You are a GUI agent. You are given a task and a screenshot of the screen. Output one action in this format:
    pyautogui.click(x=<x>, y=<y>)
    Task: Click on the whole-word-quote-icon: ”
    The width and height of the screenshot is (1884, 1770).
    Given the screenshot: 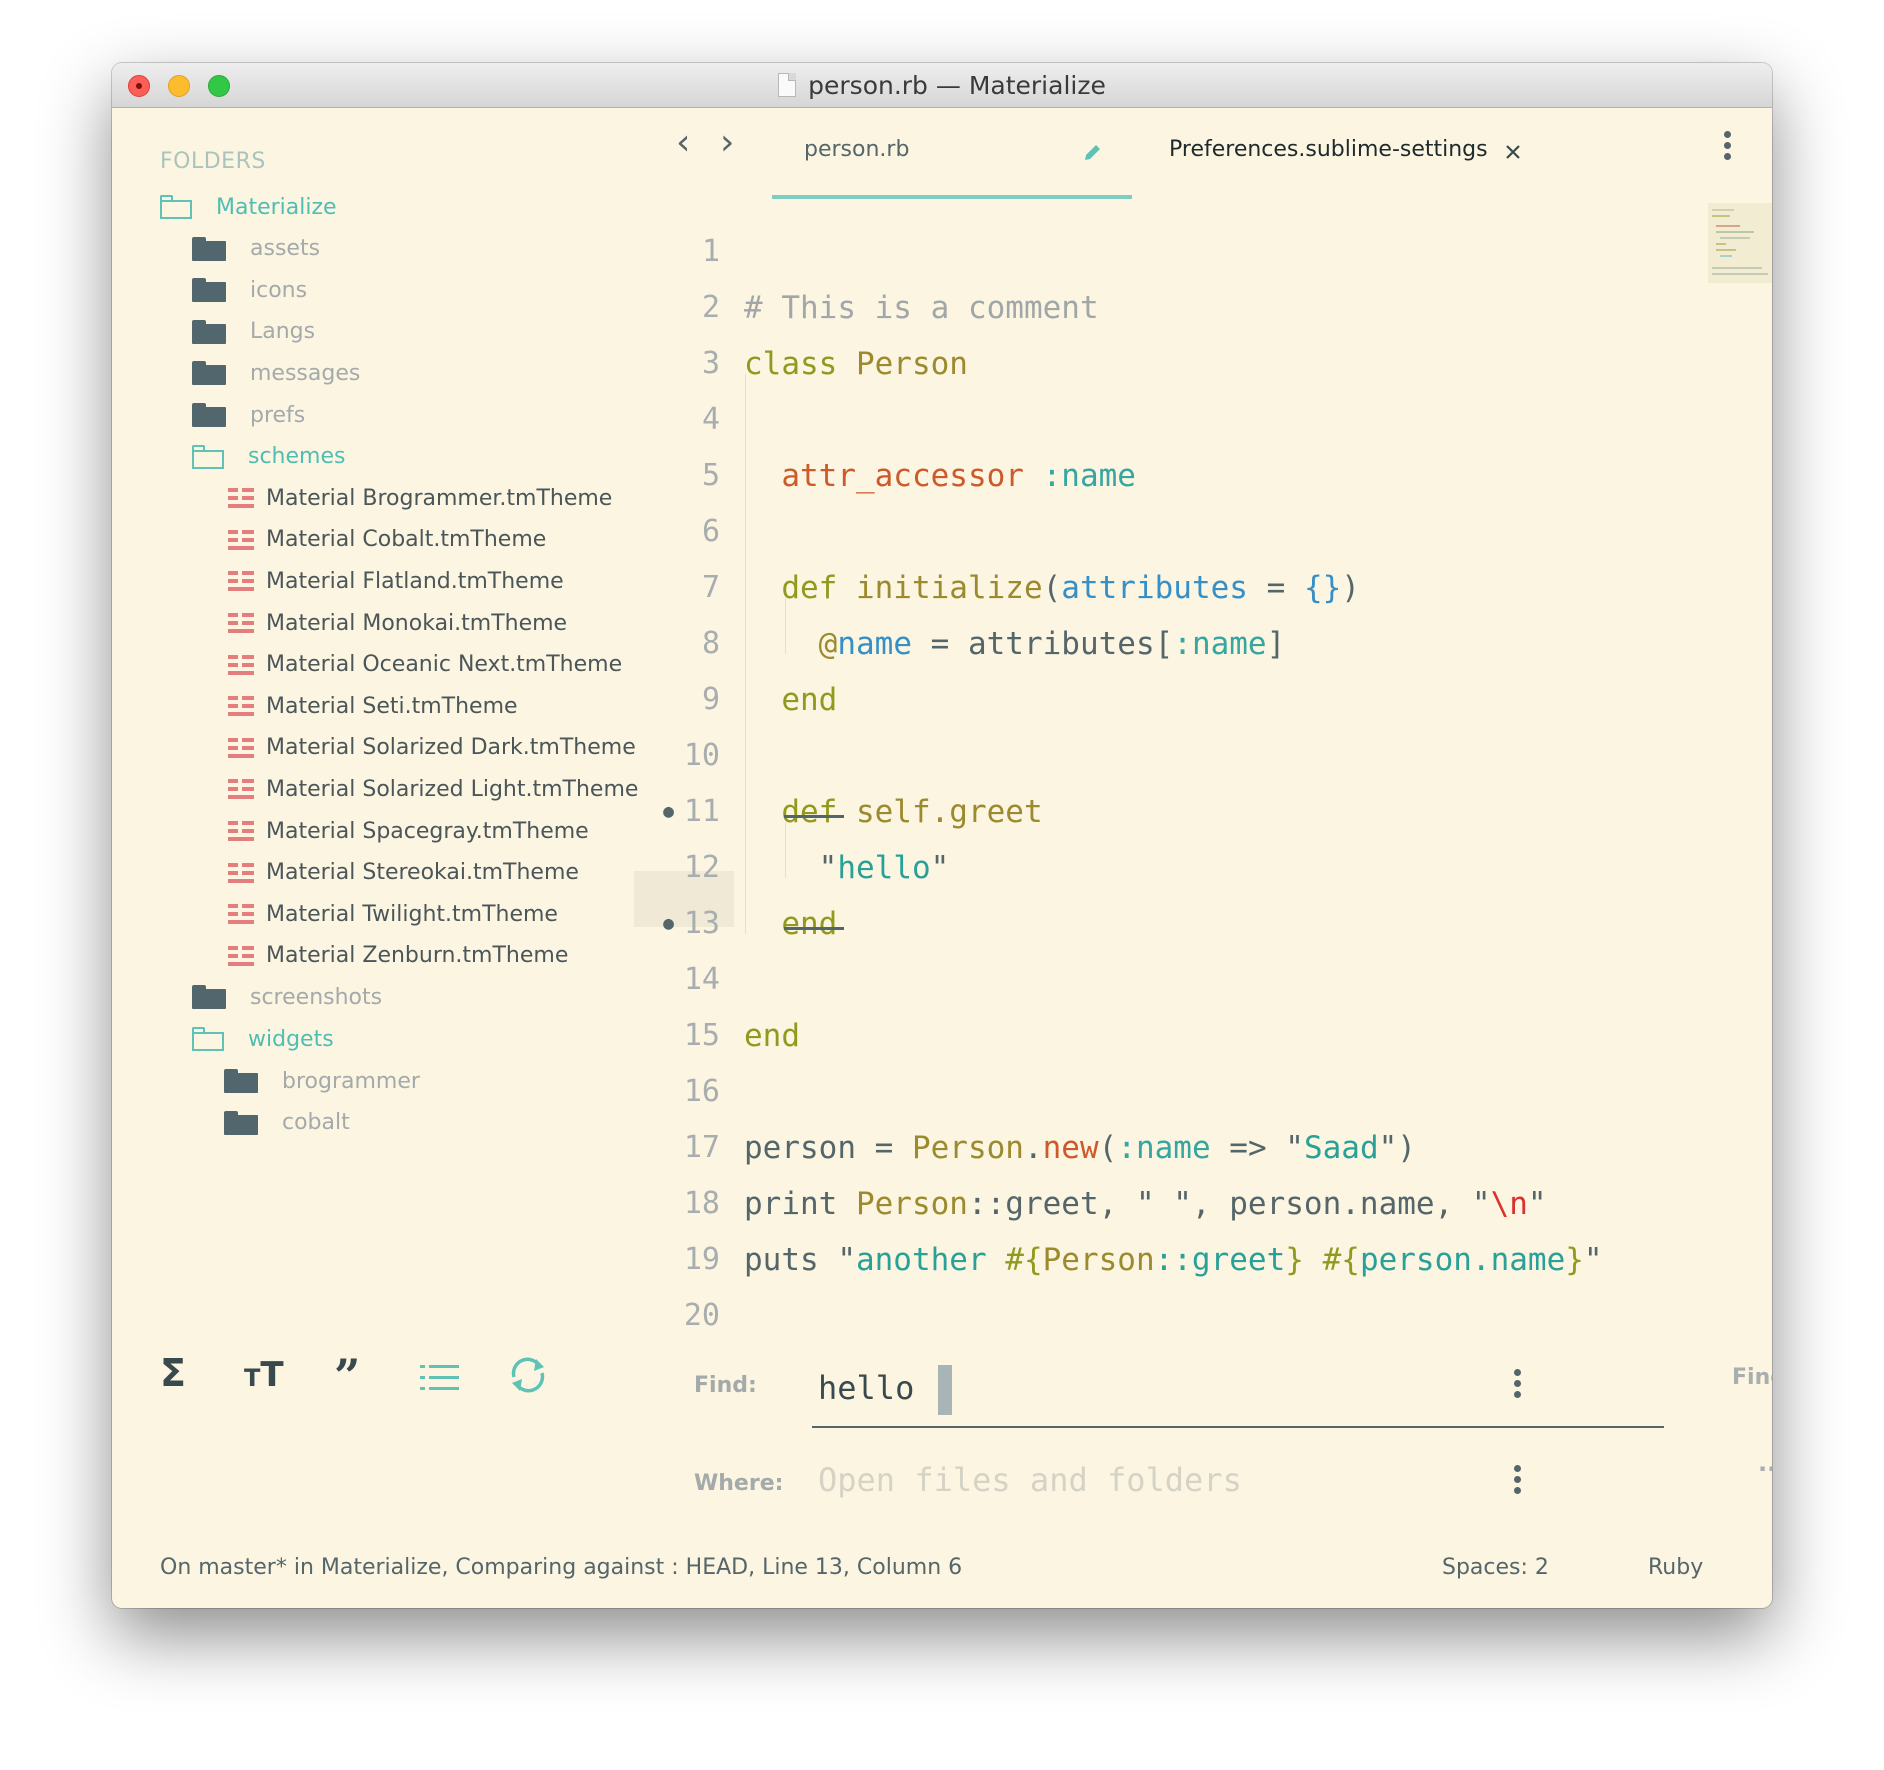 What is the action you would take?
    pyautogui.click(x=347, y=1376)
    